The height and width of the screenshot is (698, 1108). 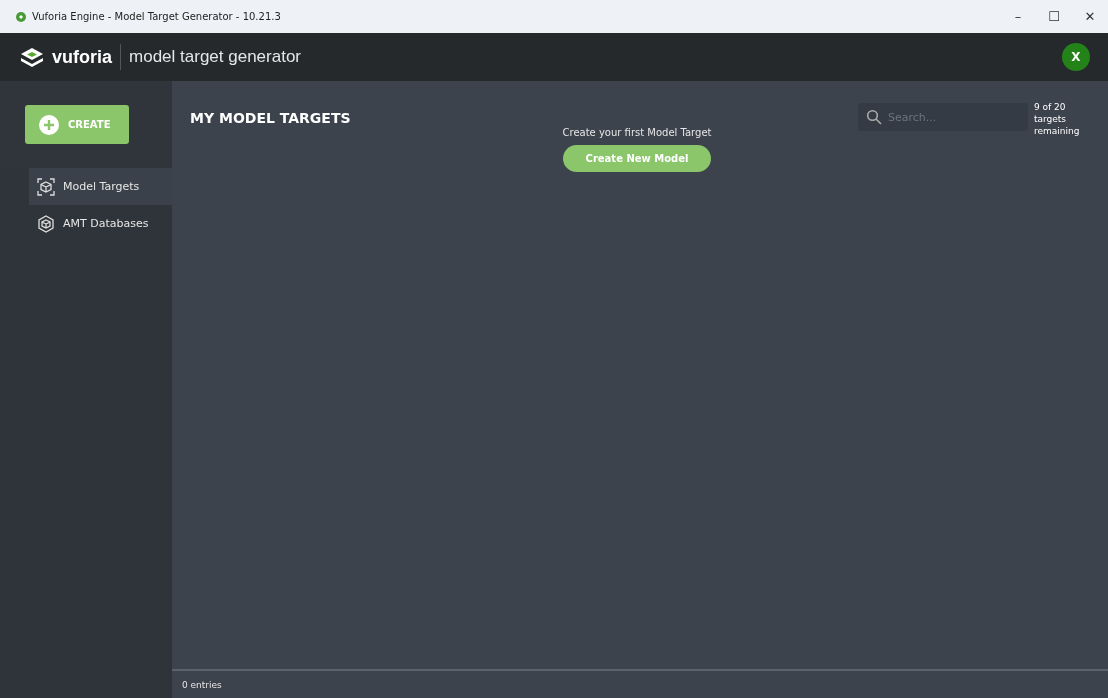 What do you see at coordinates (1018, 16) in the screenshot?
I see `window-control: –` at bounding box center [1018, 16].